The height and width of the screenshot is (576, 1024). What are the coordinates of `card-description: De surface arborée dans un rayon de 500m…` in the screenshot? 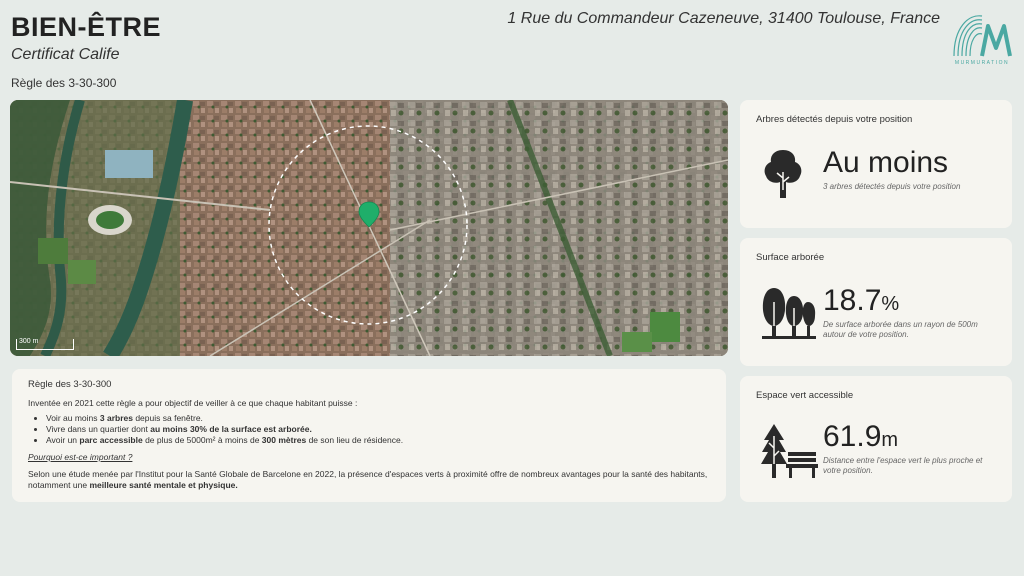 It's located at (900, 329).